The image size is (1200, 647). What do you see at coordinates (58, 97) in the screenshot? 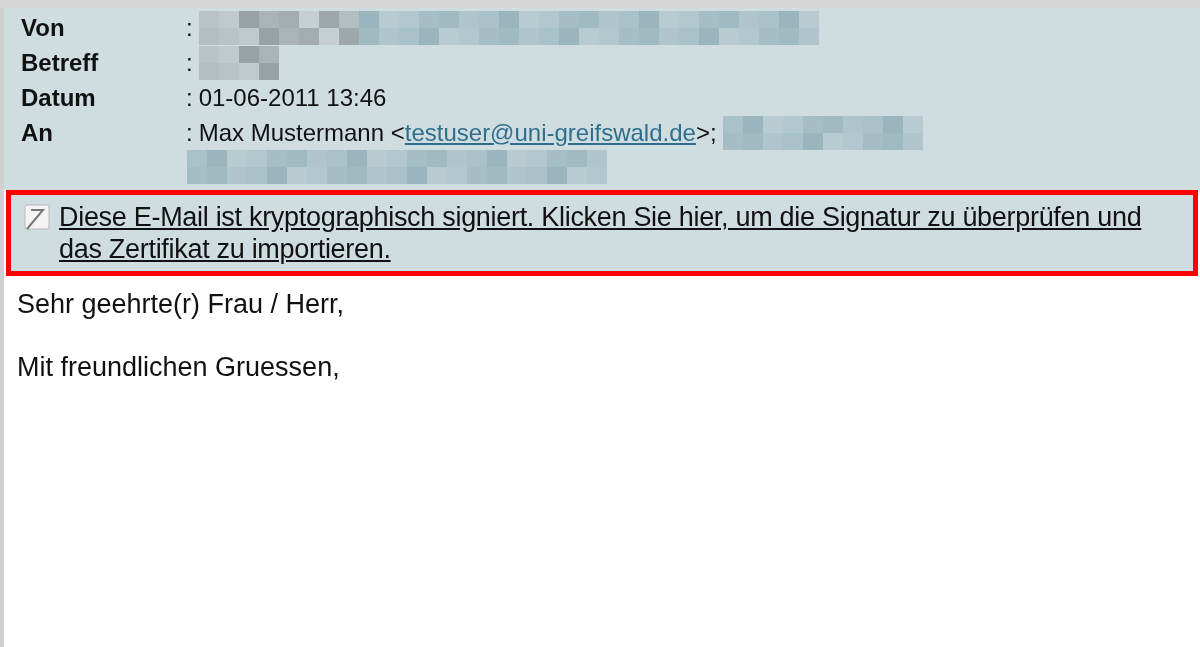
I see `header-label: Datum` at bounding box center [58, 97].